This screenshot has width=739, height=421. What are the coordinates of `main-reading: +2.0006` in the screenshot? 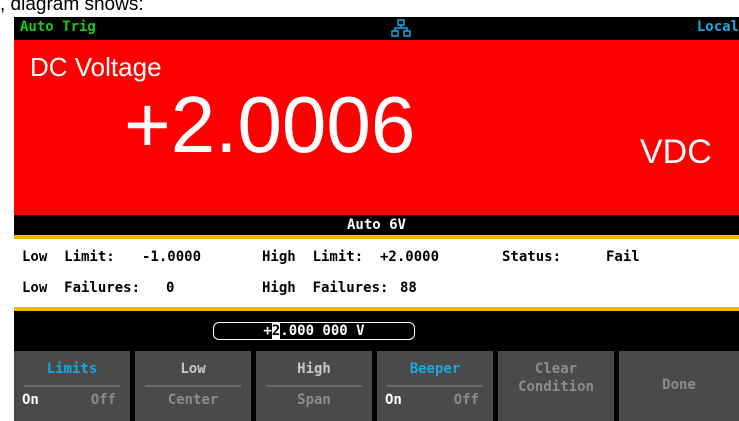 It's located at (270, 124).